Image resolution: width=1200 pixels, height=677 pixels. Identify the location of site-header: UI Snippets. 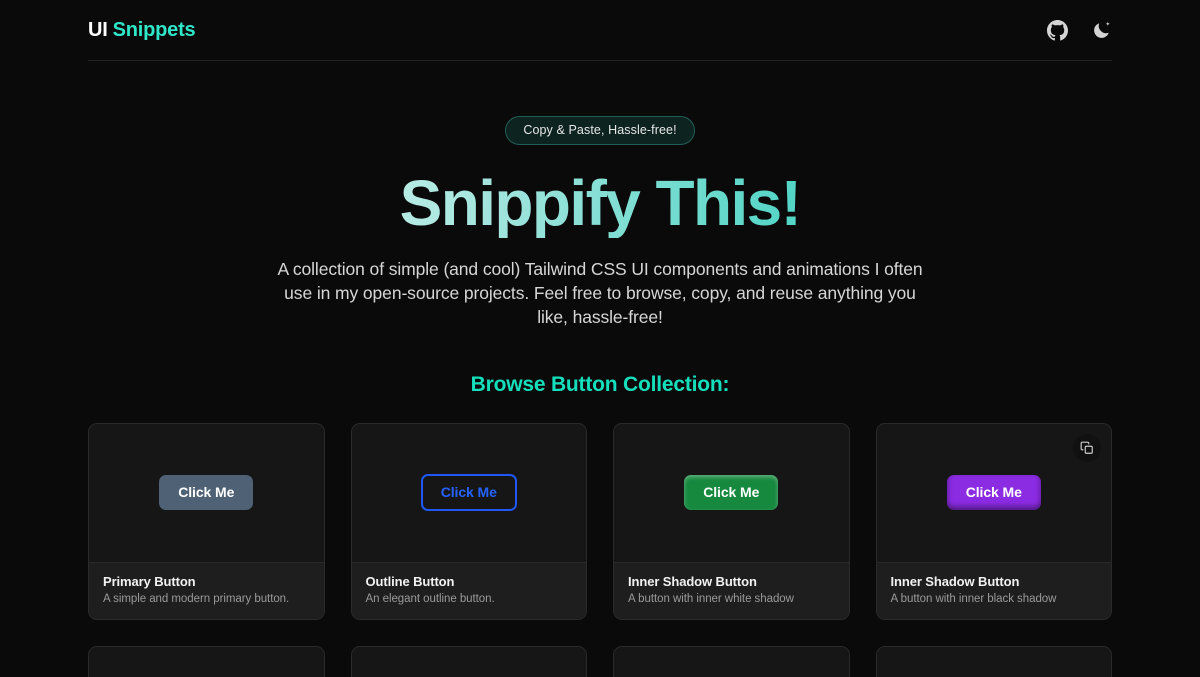
(600, 30).